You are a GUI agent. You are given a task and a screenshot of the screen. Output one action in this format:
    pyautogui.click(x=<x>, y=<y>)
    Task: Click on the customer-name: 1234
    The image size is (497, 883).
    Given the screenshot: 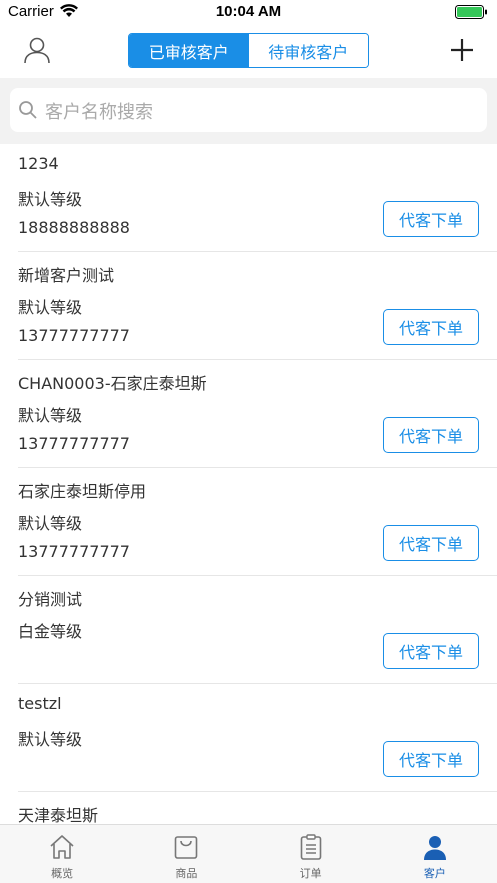 What is the action you would take?
    pyautogui.click(x=38, y=163)
    